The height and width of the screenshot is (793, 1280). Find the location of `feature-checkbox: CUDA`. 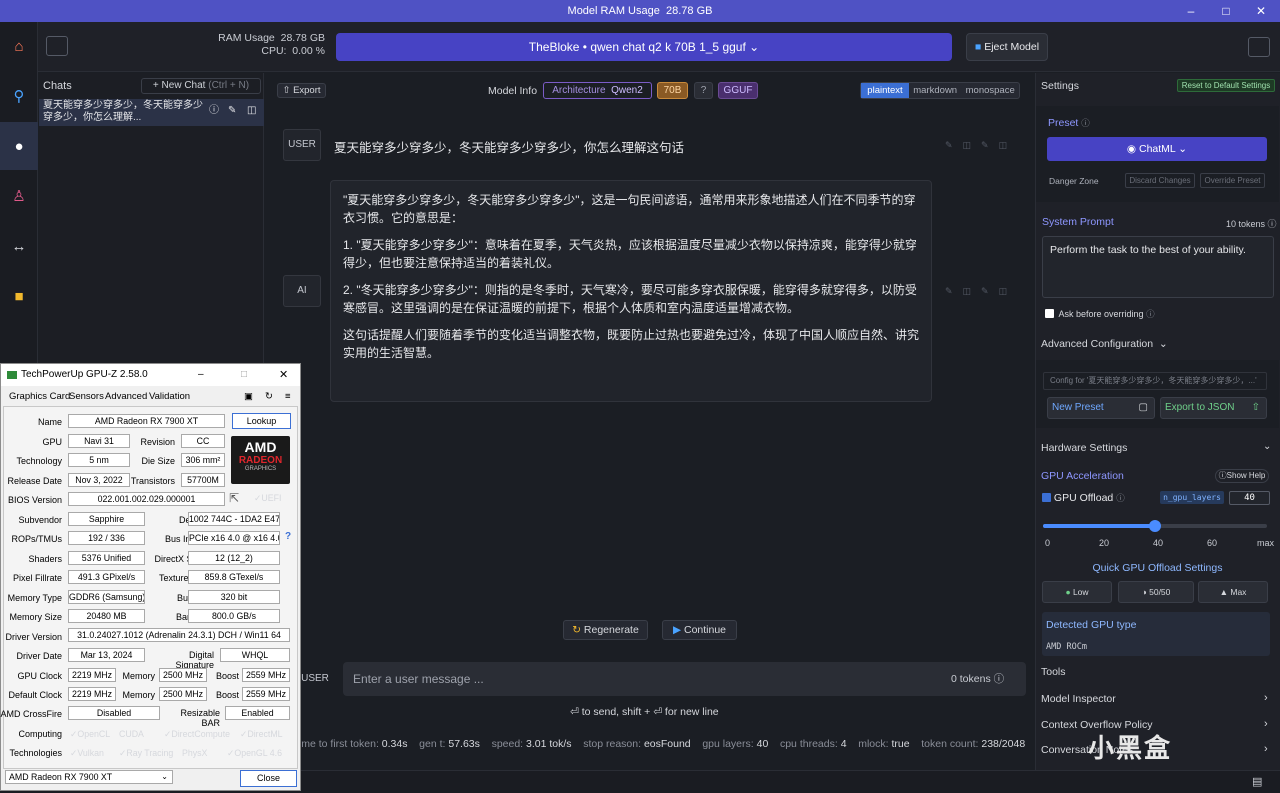

feature-checkbox: CUDA is located at coordinates (131, 734).